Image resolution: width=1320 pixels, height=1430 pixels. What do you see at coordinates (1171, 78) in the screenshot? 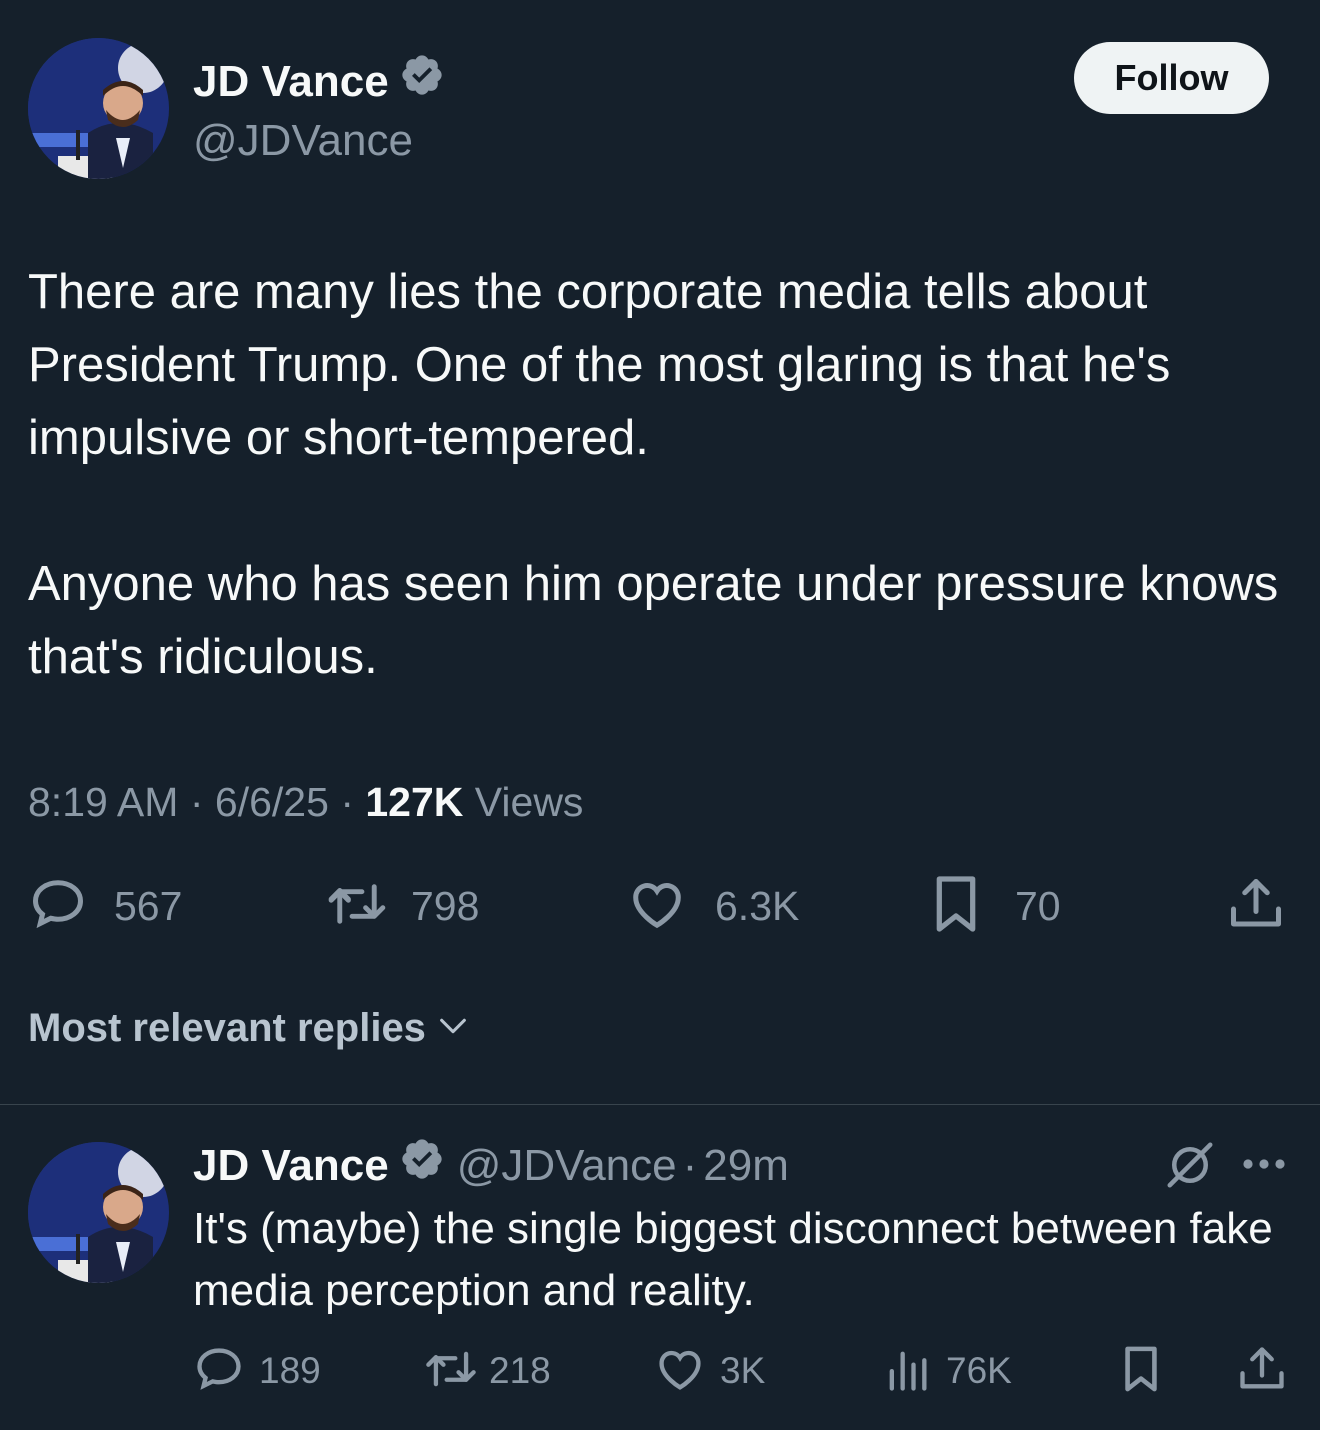
I see `follow-button: Follow` at bounding box center [1171, 78].